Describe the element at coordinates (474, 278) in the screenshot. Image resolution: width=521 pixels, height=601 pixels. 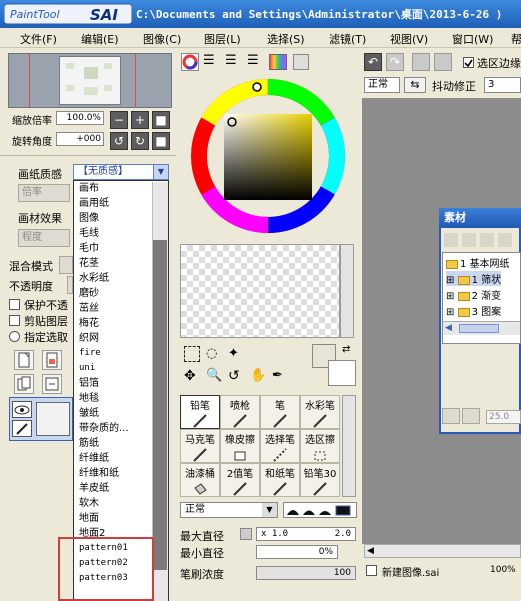
I see `tree-item: ⊞ 1 筛状` at that location.